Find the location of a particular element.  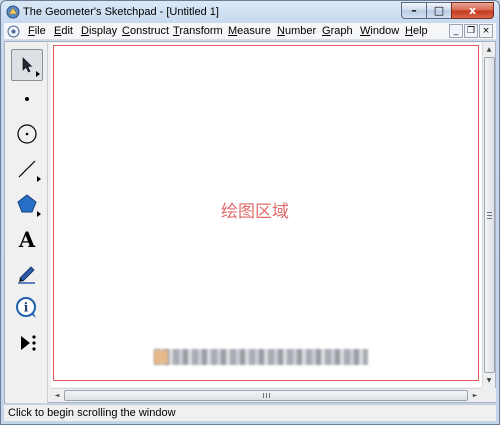

info-icon: i is located at coordinates (26, 307).